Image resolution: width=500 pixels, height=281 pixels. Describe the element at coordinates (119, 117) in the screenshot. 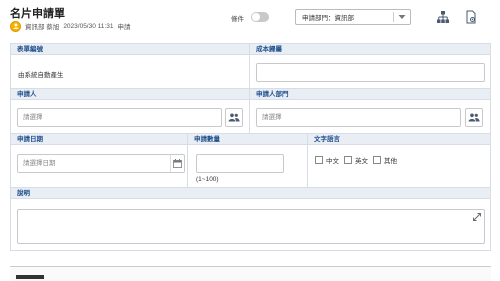

I see `applicant-input: 請選擇` at that location.